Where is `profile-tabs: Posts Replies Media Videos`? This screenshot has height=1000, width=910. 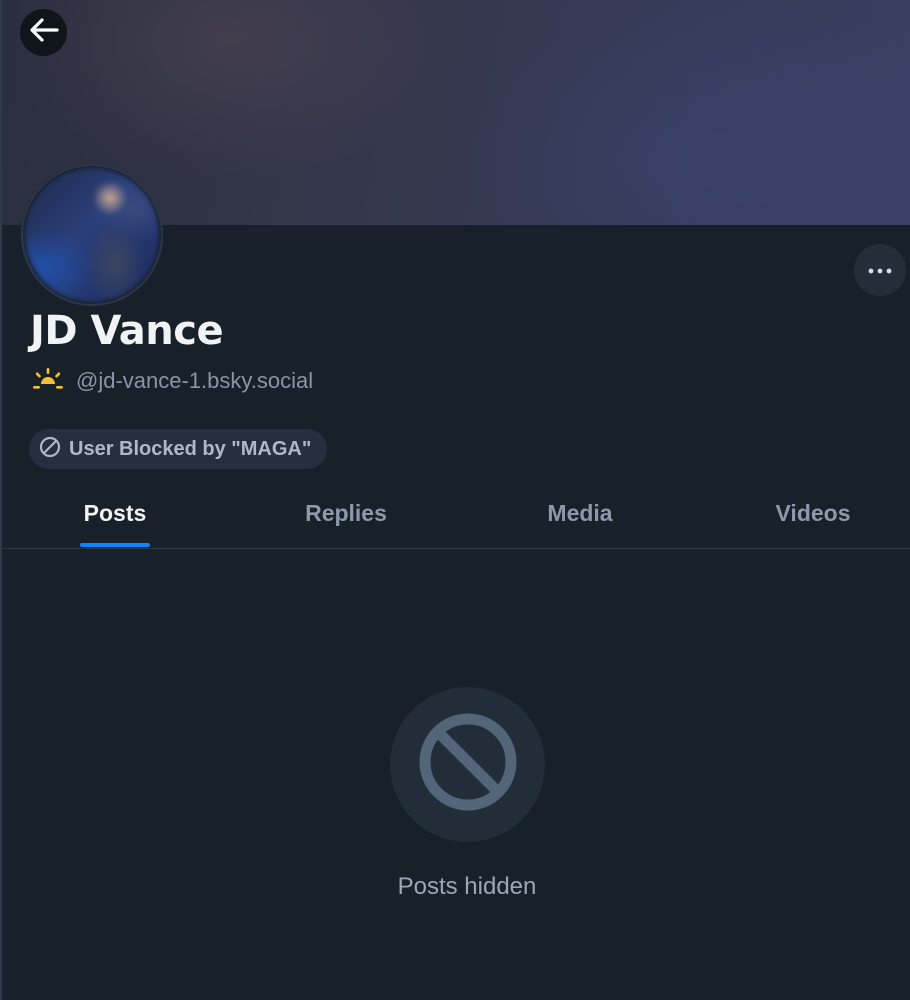 profile-tabs: Posts Replies Media Videos is located at coordinates (456, 519).